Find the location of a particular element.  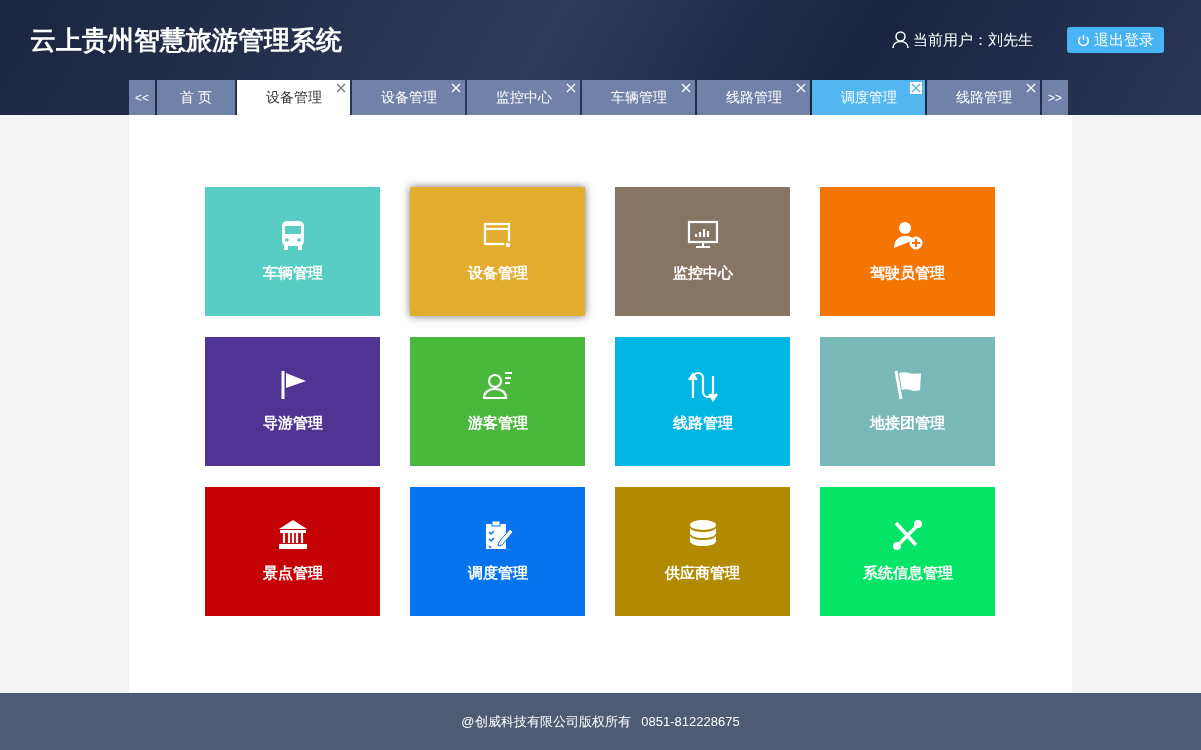

current-user-label: 当前用户：刘先生 is located at coordinates (973, 39).